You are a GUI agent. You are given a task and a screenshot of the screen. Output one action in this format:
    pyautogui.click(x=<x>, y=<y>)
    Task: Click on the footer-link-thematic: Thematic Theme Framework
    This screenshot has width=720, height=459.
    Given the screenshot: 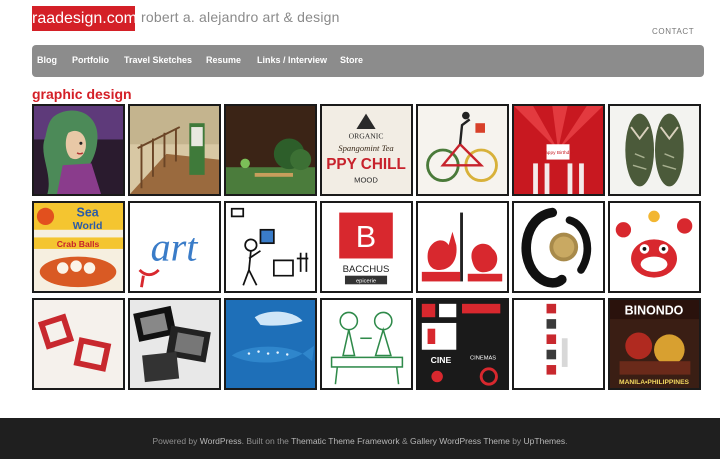 What is the action you would take?
    pyautogui.click(x=345, y=441)
    